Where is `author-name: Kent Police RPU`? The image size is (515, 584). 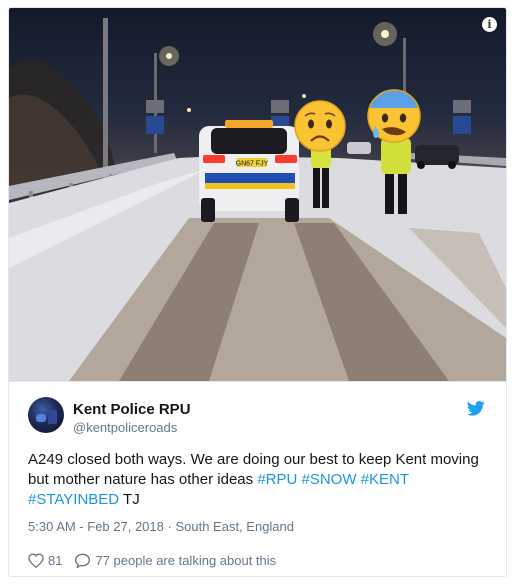 author-name: Kent Police RPU is located at coordinates (132, 409).